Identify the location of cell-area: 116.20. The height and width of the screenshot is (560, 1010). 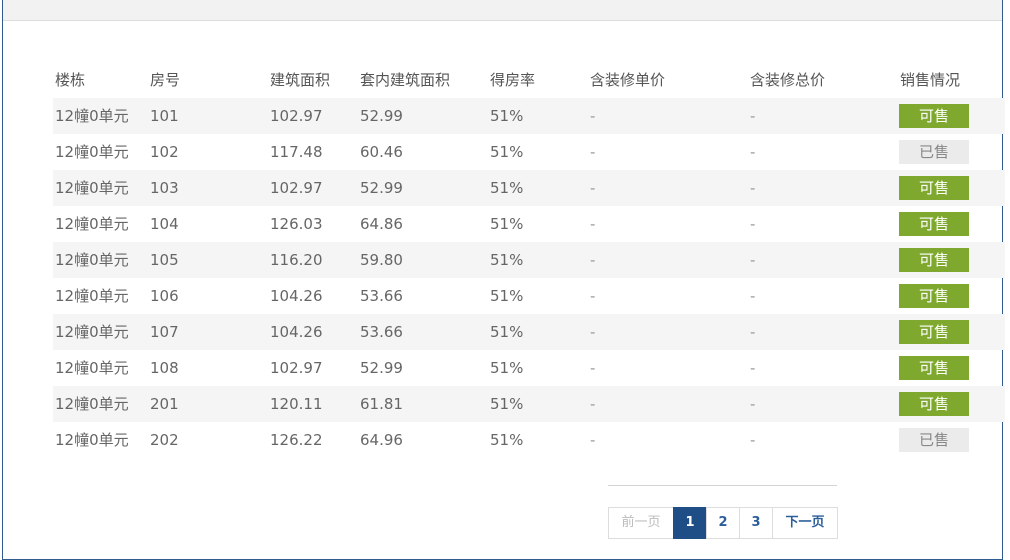
(296, 260).